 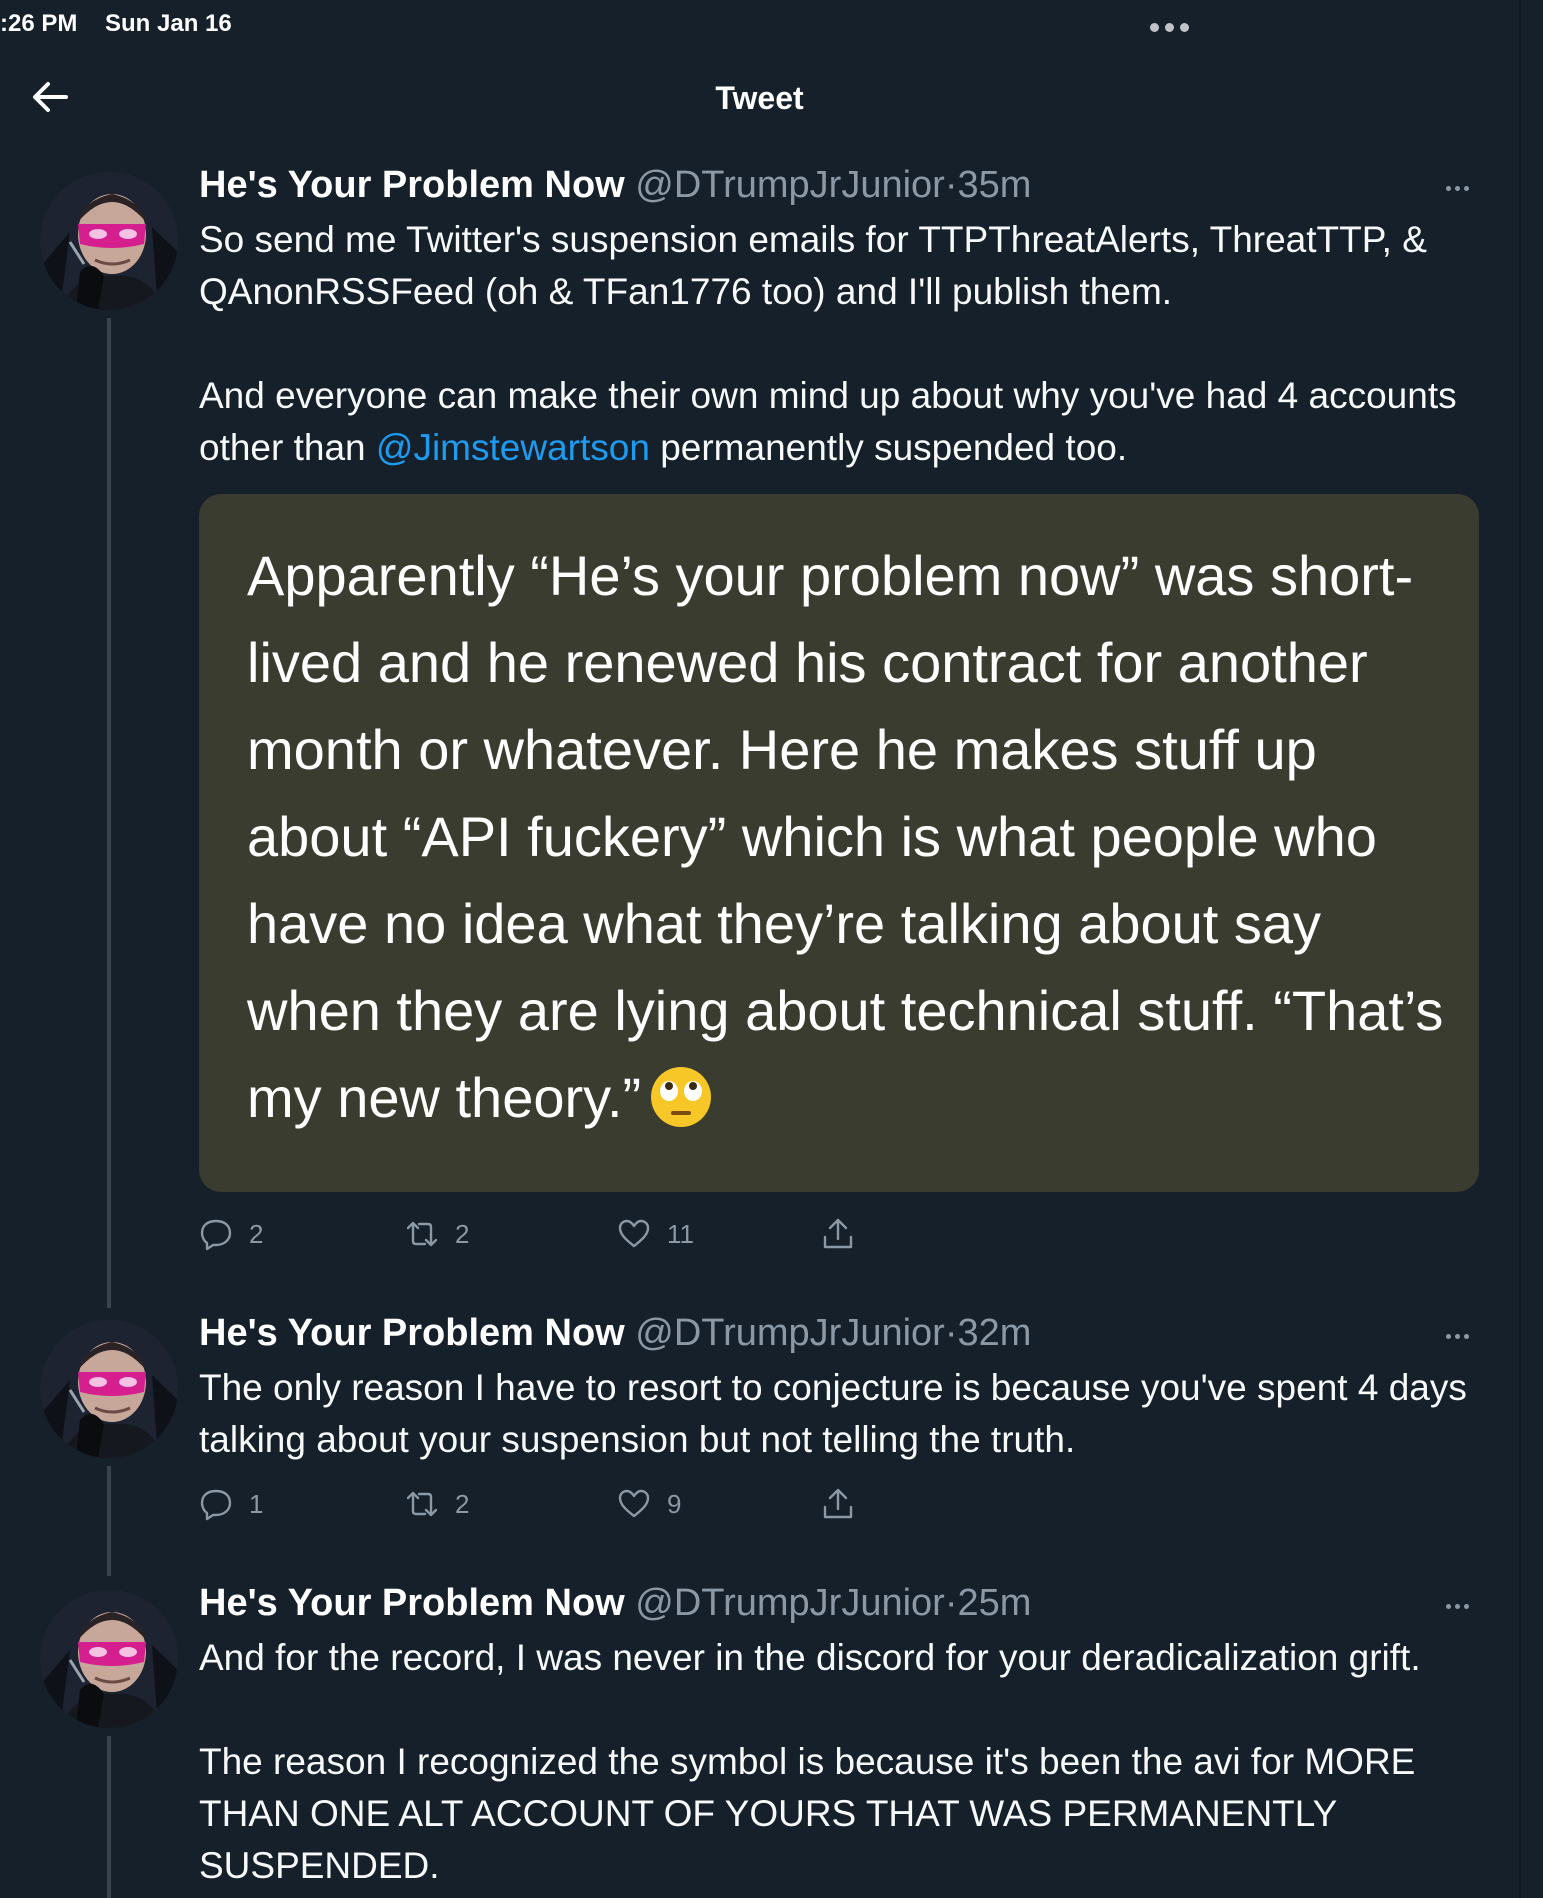 I want to click on status-time: :26 PM, so click(x=39, y=23).